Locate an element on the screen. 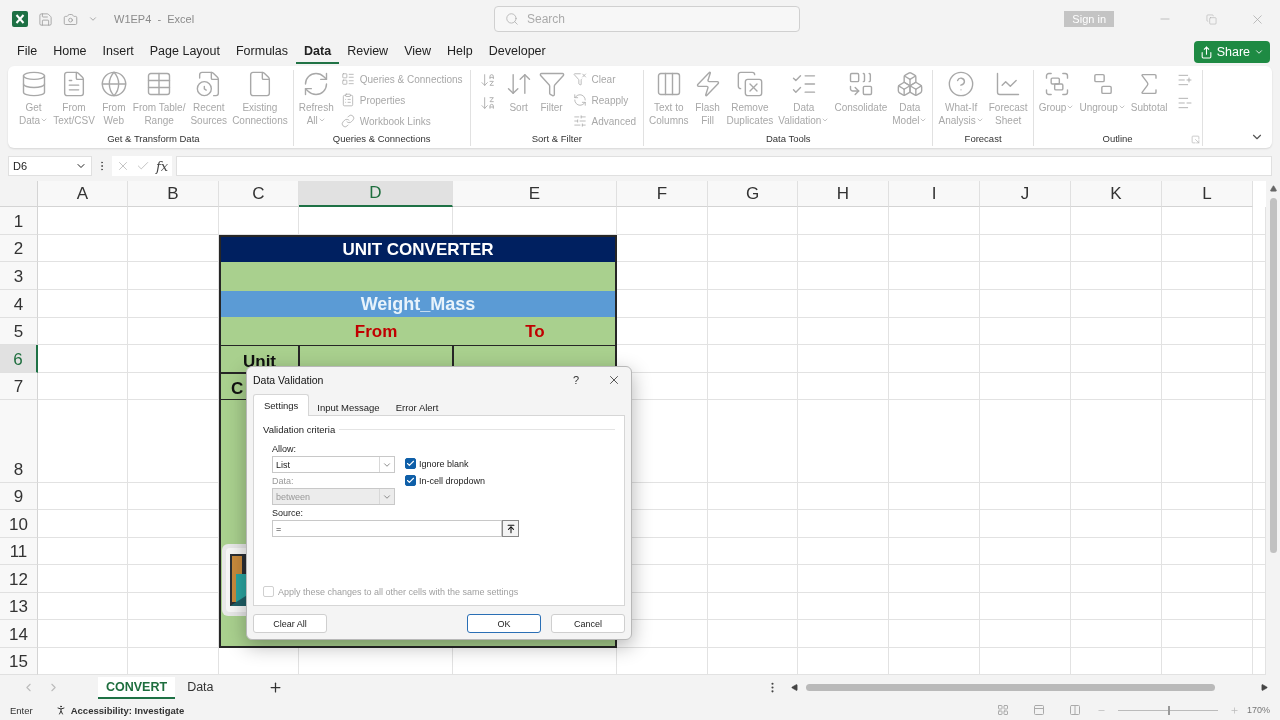 The height and width of the screenshot is (720, 1280). ribbon-tab: Formulas is located at coordinates (262, 52).